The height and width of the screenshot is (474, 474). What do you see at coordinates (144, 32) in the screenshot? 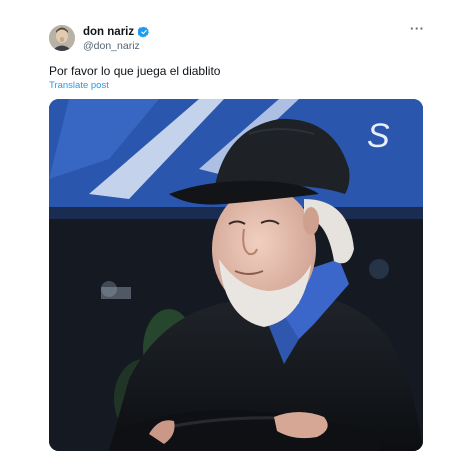
I see `verified-badge-icon` at bounding box center [144, 32].